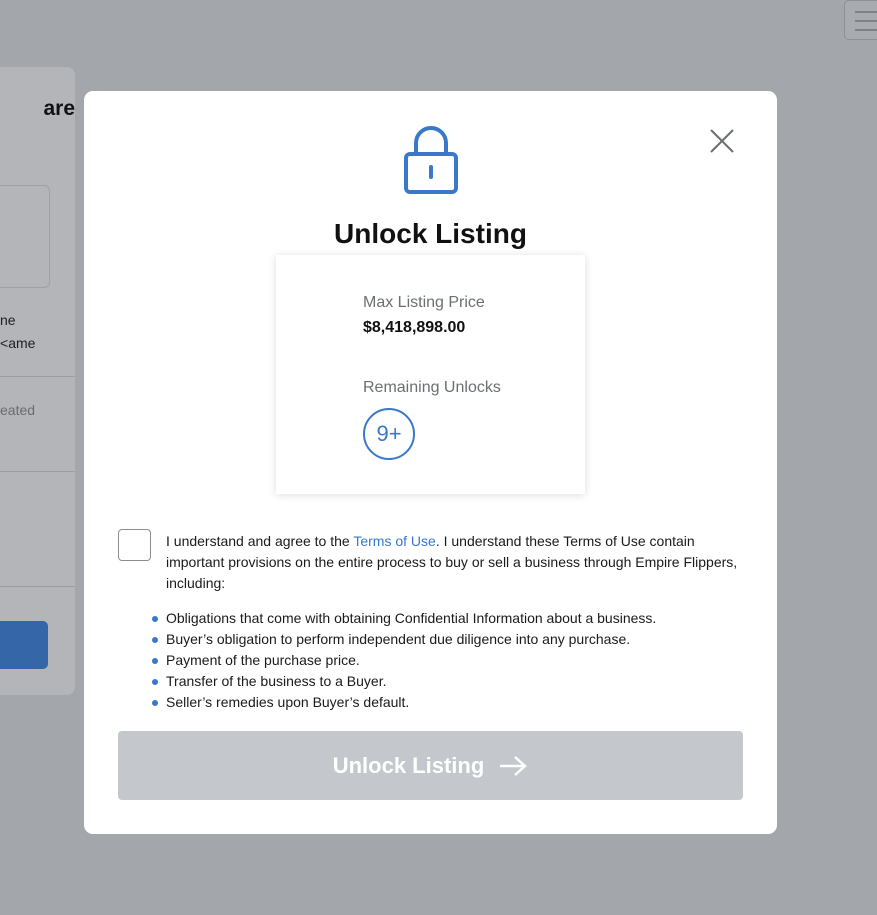  I want to click on background-muted-text: eated, so click(18, 410).